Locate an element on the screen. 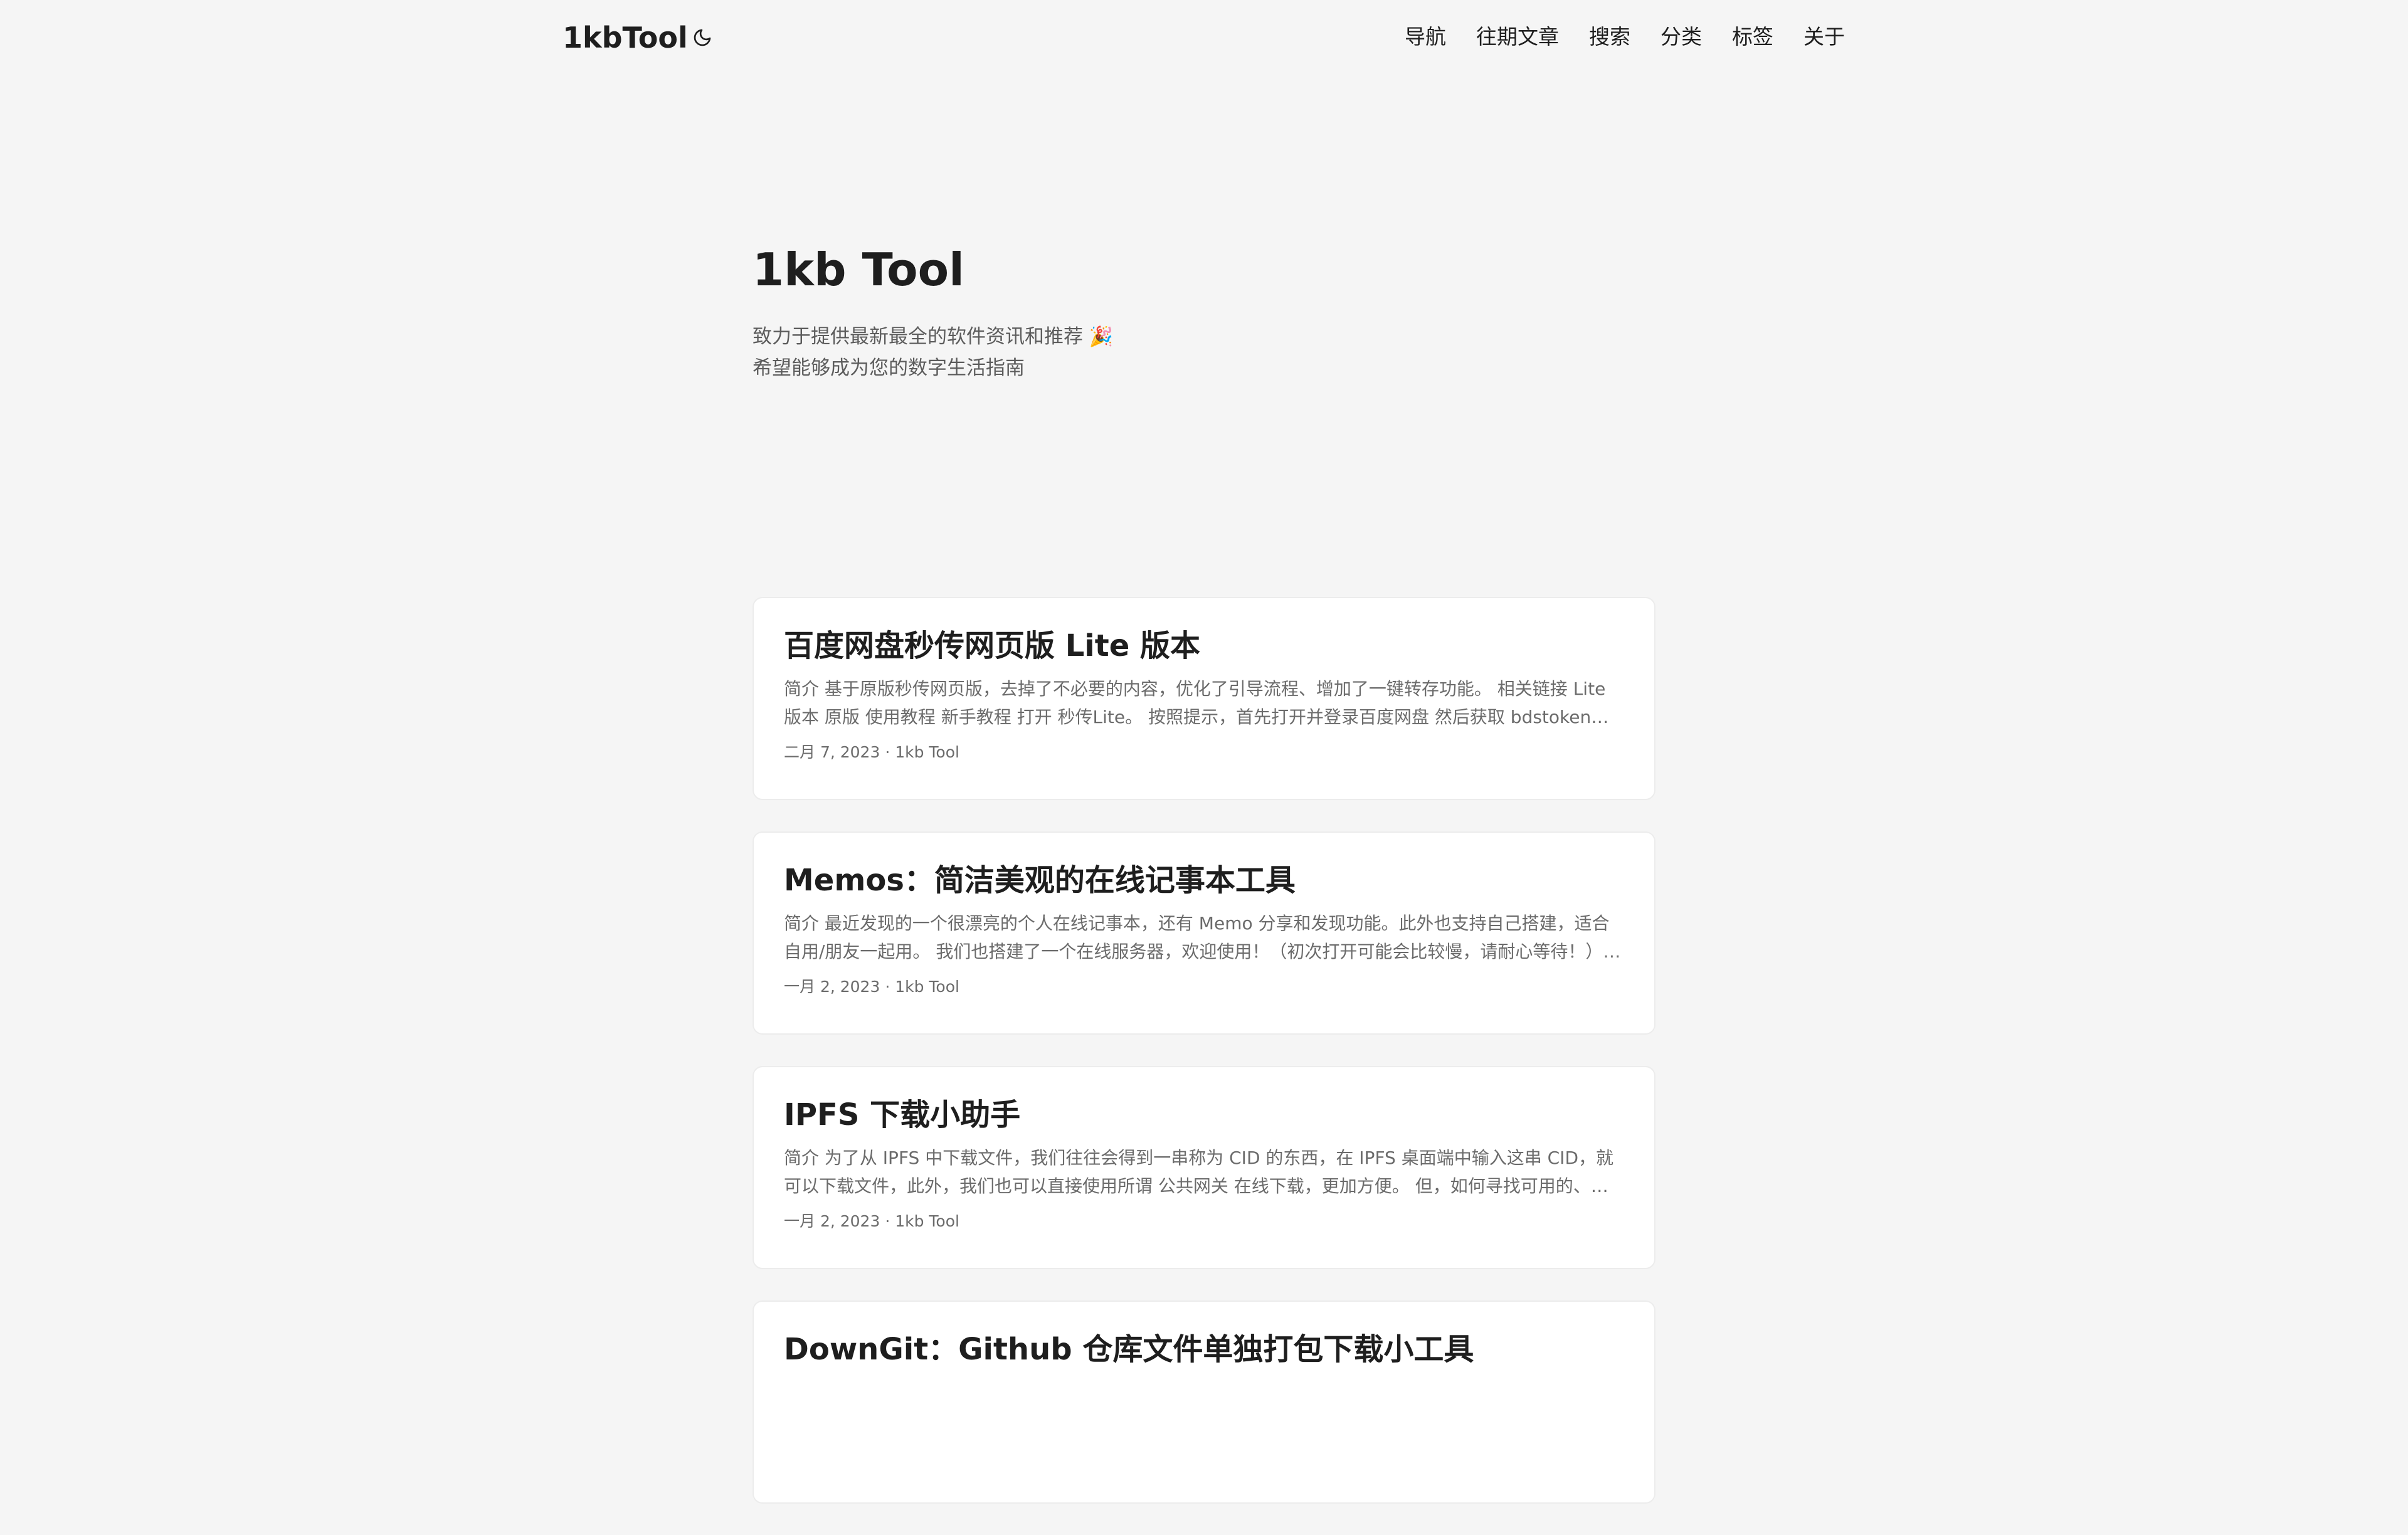  theme-toggle-button is located at coordinates (702, 37).